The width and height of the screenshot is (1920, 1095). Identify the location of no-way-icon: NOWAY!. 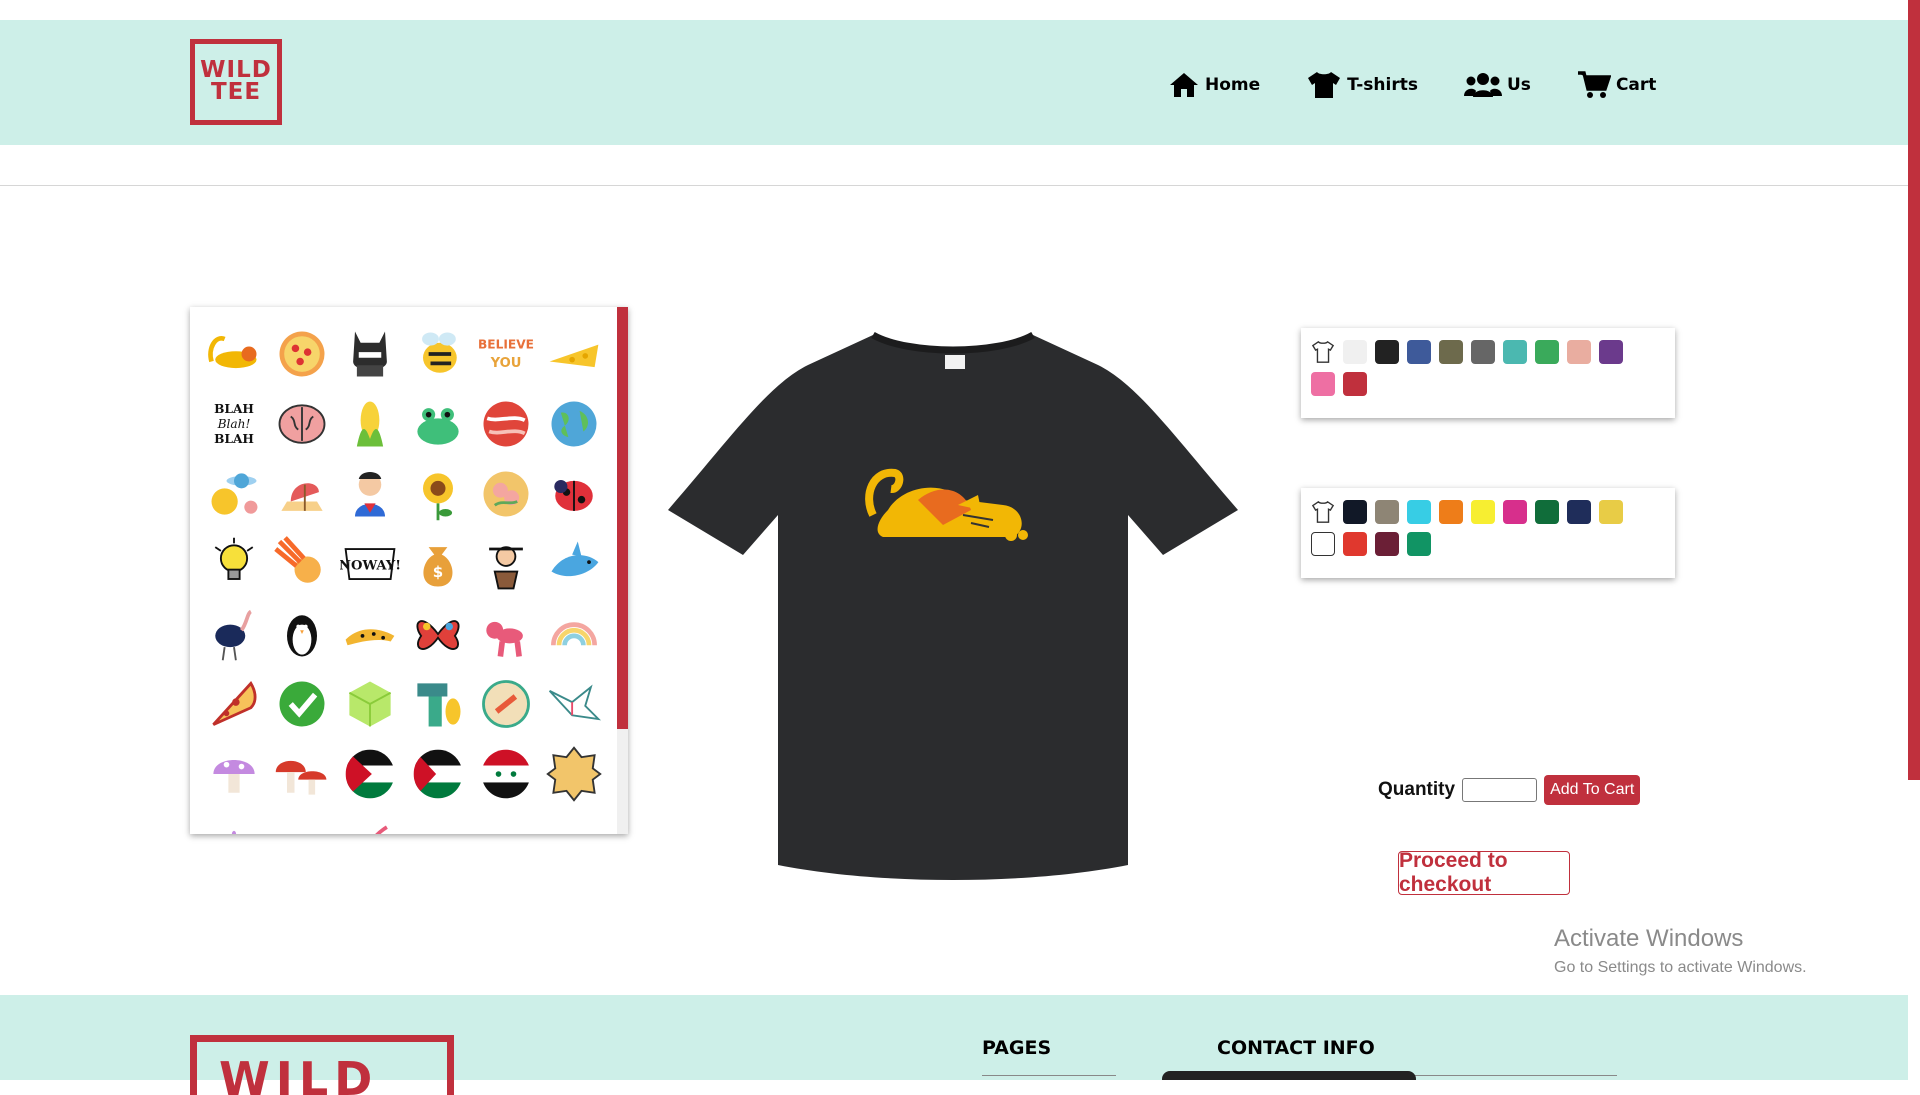
(370, 564).